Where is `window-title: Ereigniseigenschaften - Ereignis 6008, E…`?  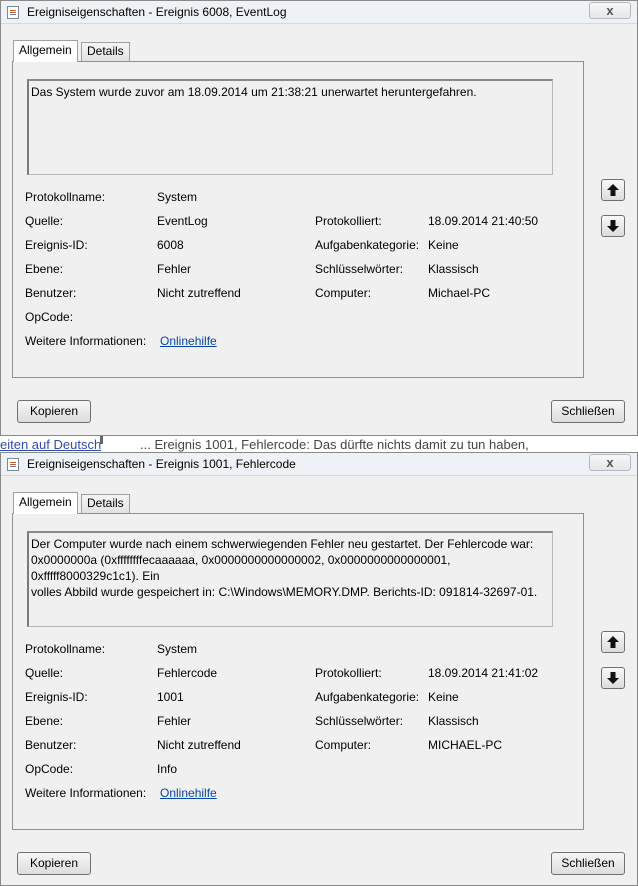 window-title: Ereigniseigenschaften - Ereignis 6008, E… is located at coordinates (157, 12).